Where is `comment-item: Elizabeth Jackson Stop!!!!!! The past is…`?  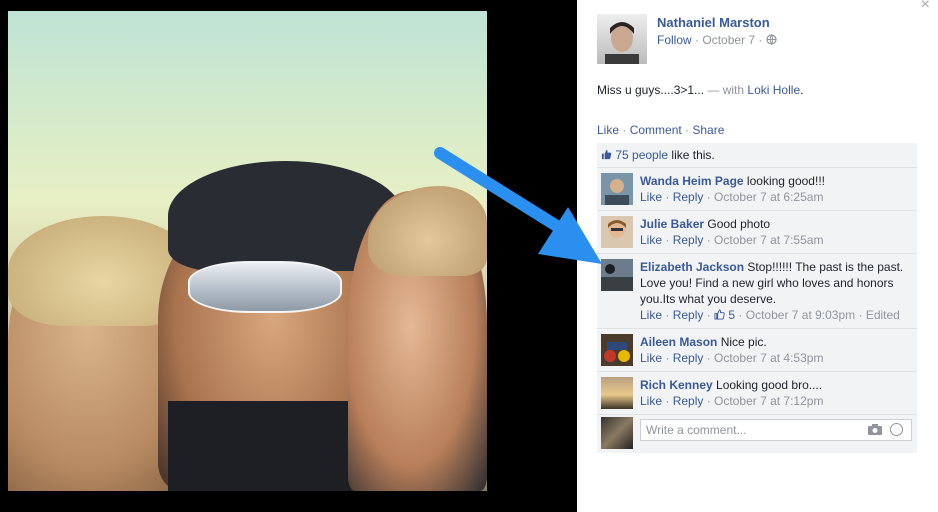
comment-item: Elizabeth Jackson Stop!!!!!! The past is… is located at coordinates (757, 291).